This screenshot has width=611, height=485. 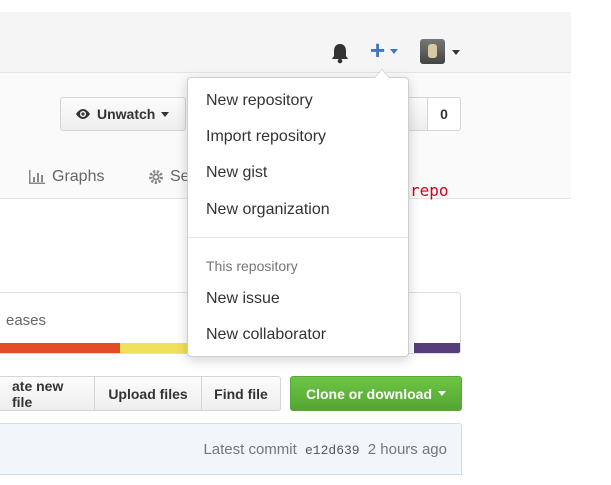 What do you see at coordinates (432, 51) in the screenshot?
I see `avatar` at bounding box center [432, 51].